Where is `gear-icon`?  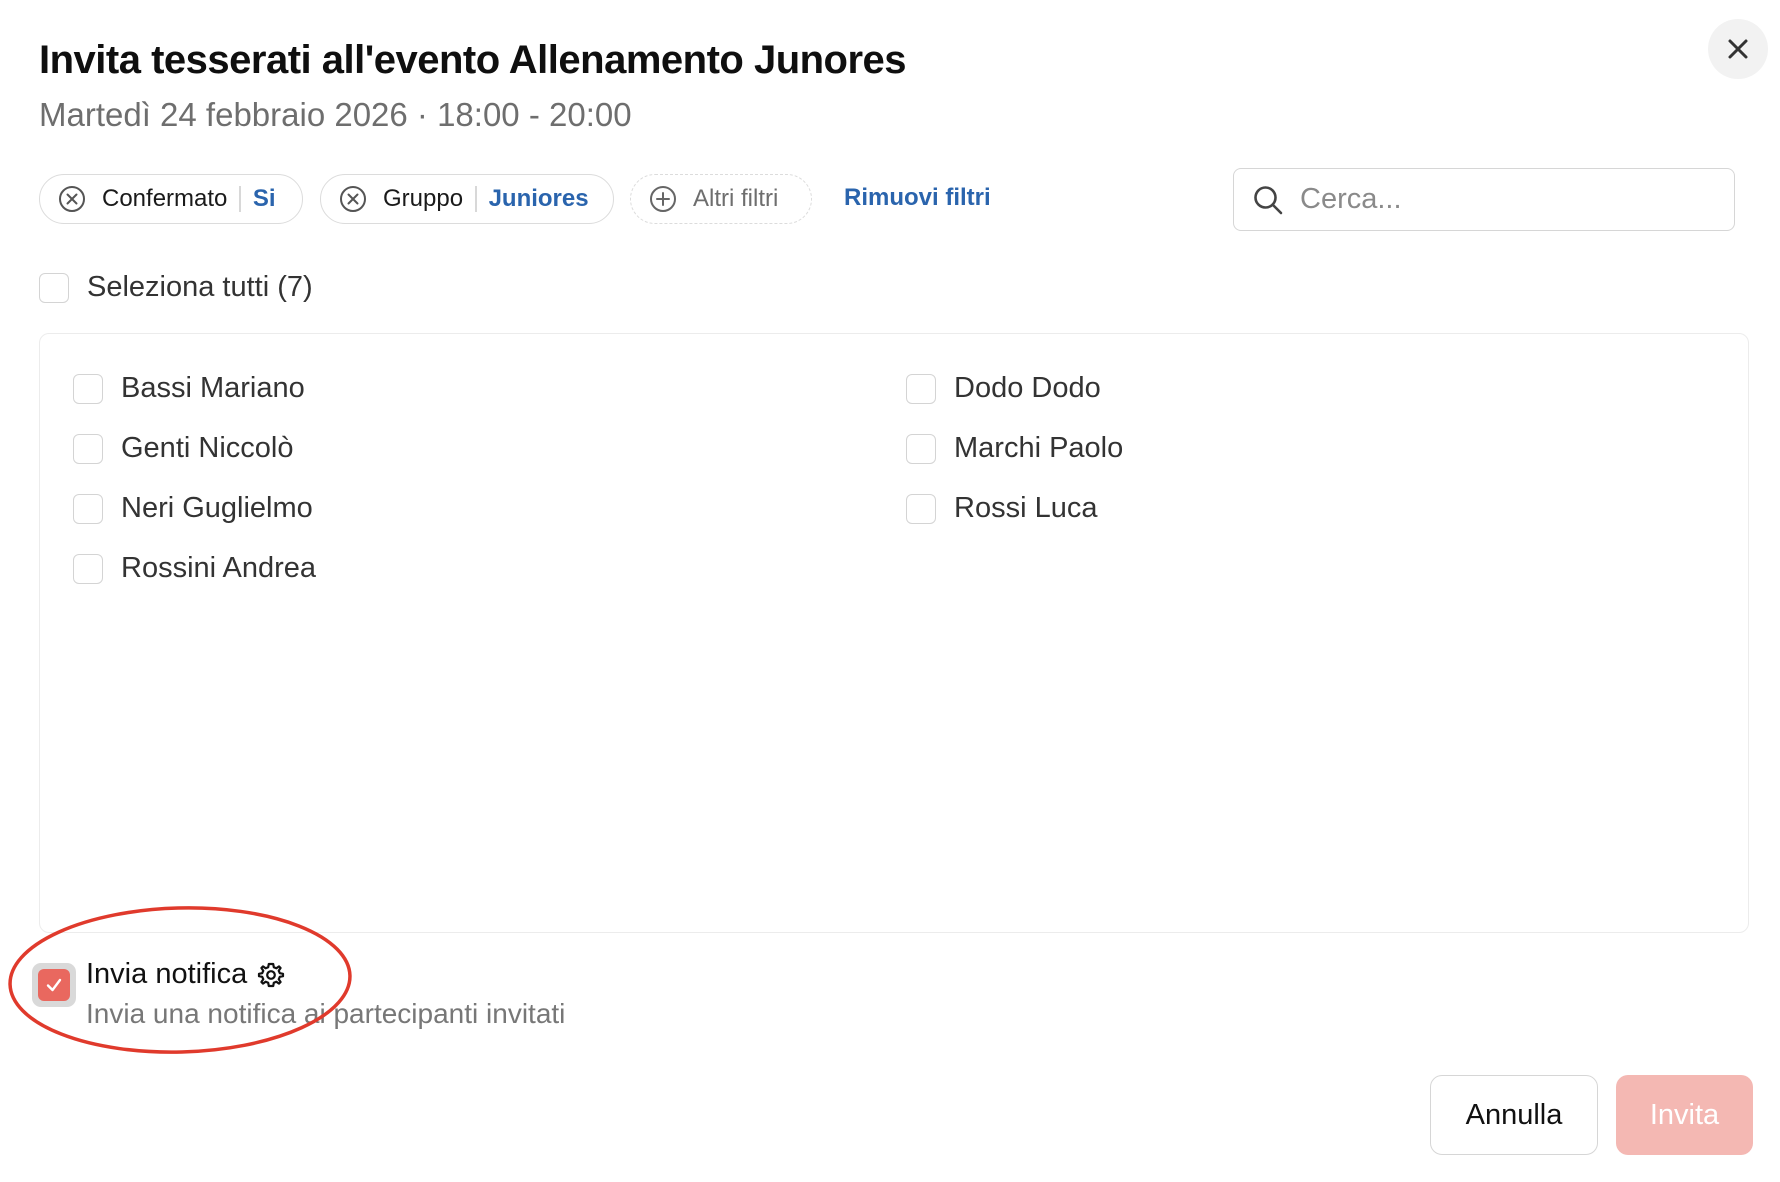
gear-icon is located at coordinates (271, 975).